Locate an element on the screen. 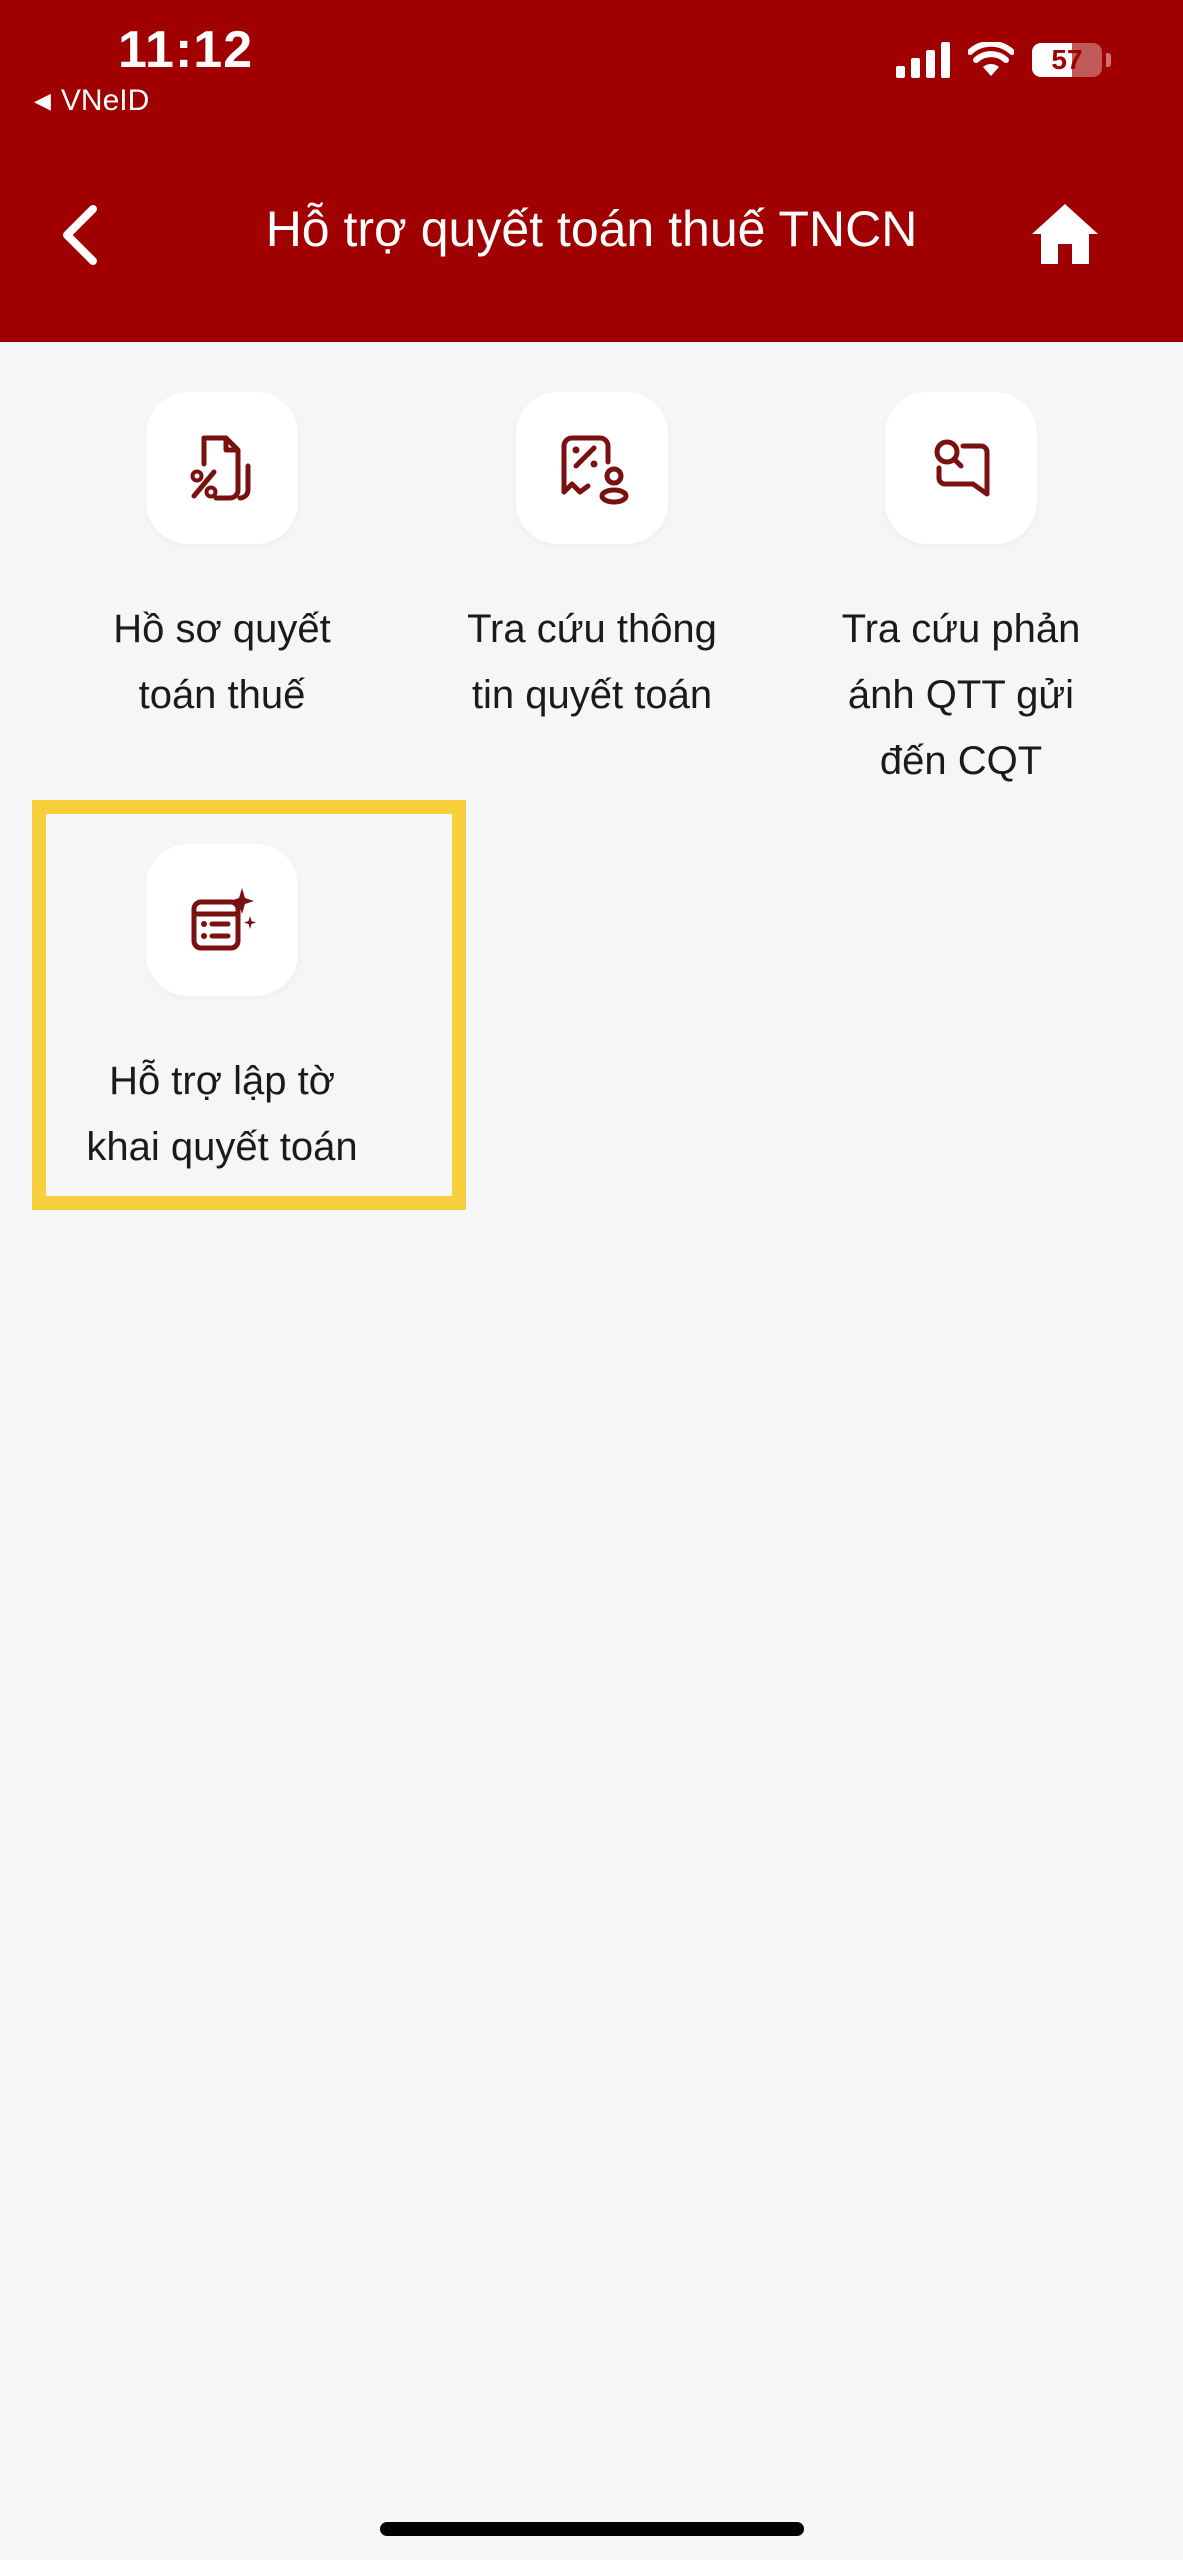 The height and width of the screenshot is (2560, 1183). home-button is located at coordinates (1065, 234).